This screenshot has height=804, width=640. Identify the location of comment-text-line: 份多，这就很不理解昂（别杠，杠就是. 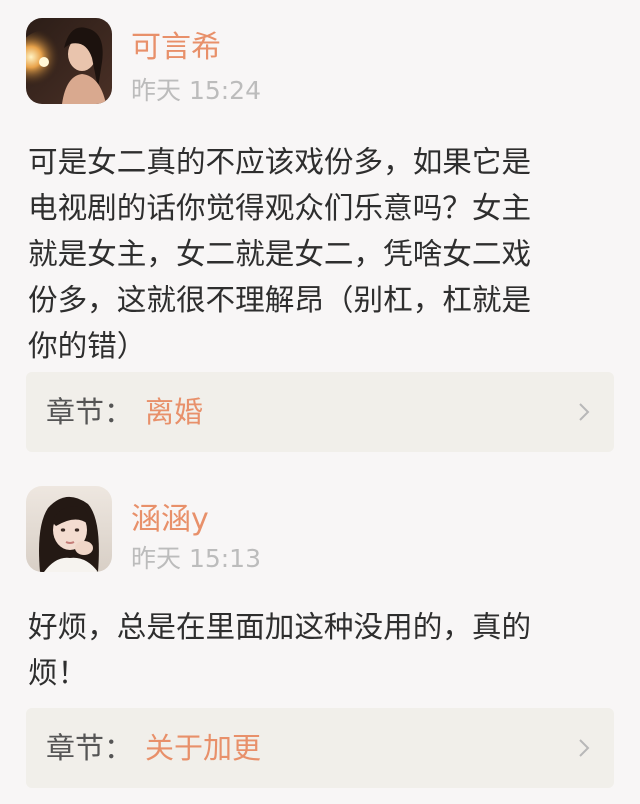
(280, 300).